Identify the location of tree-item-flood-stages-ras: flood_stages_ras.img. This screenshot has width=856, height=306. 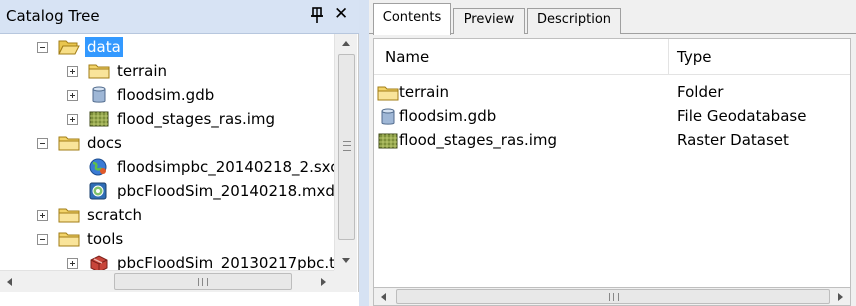
(172, 119).